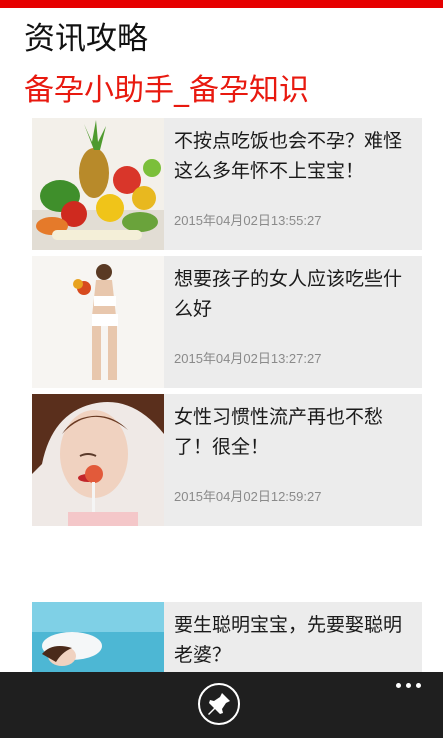 The width and height of the screenshot is (443, 738). What do you see at coordinates (279, 432) in the screenshot?
I see `article-title: 女性习惯性流产再也不愁了！很全！` at bounding box center [279, 432].